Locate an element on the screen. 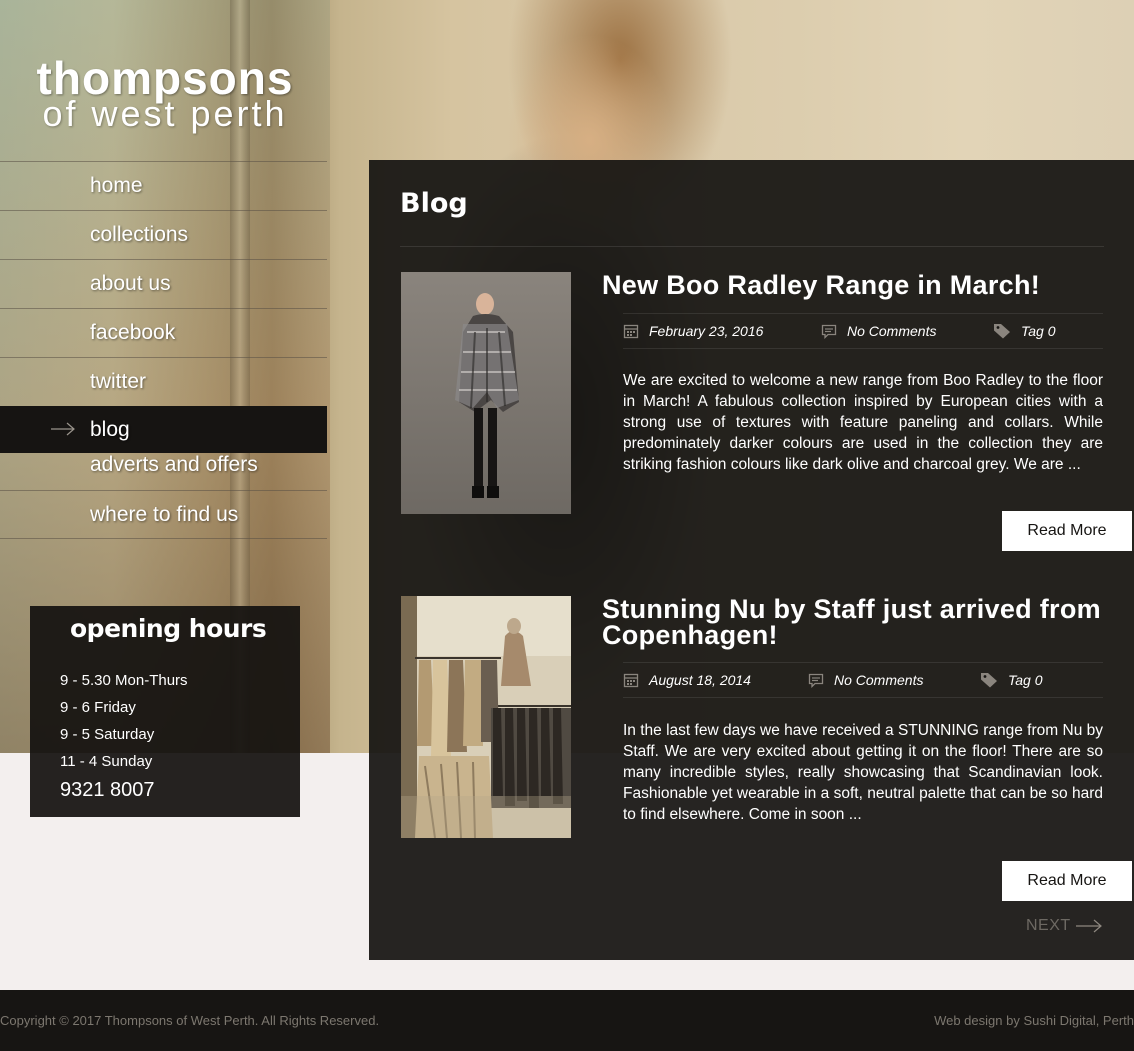  nav-item-adverts-and-offers: adverts and offers is located at coordinates (163, 471).